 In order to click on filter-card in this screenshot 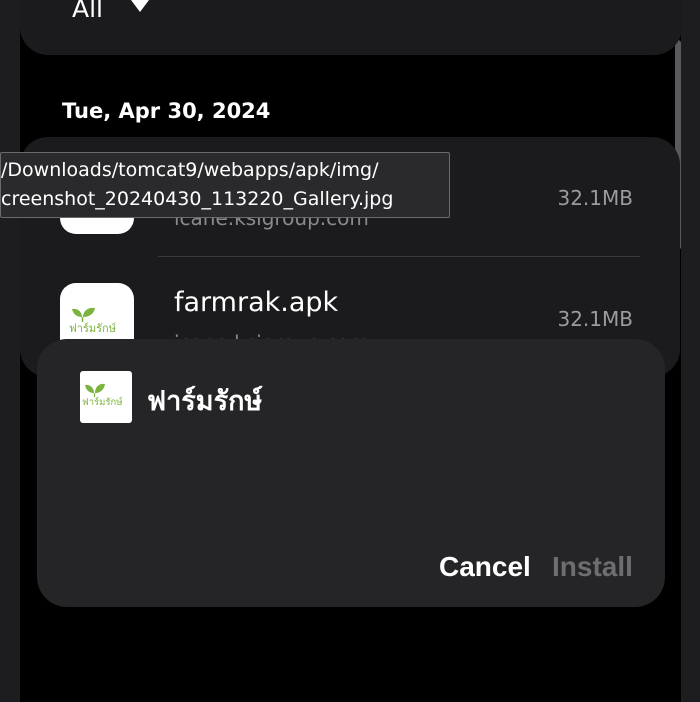, I will do `click(351, 27)`.